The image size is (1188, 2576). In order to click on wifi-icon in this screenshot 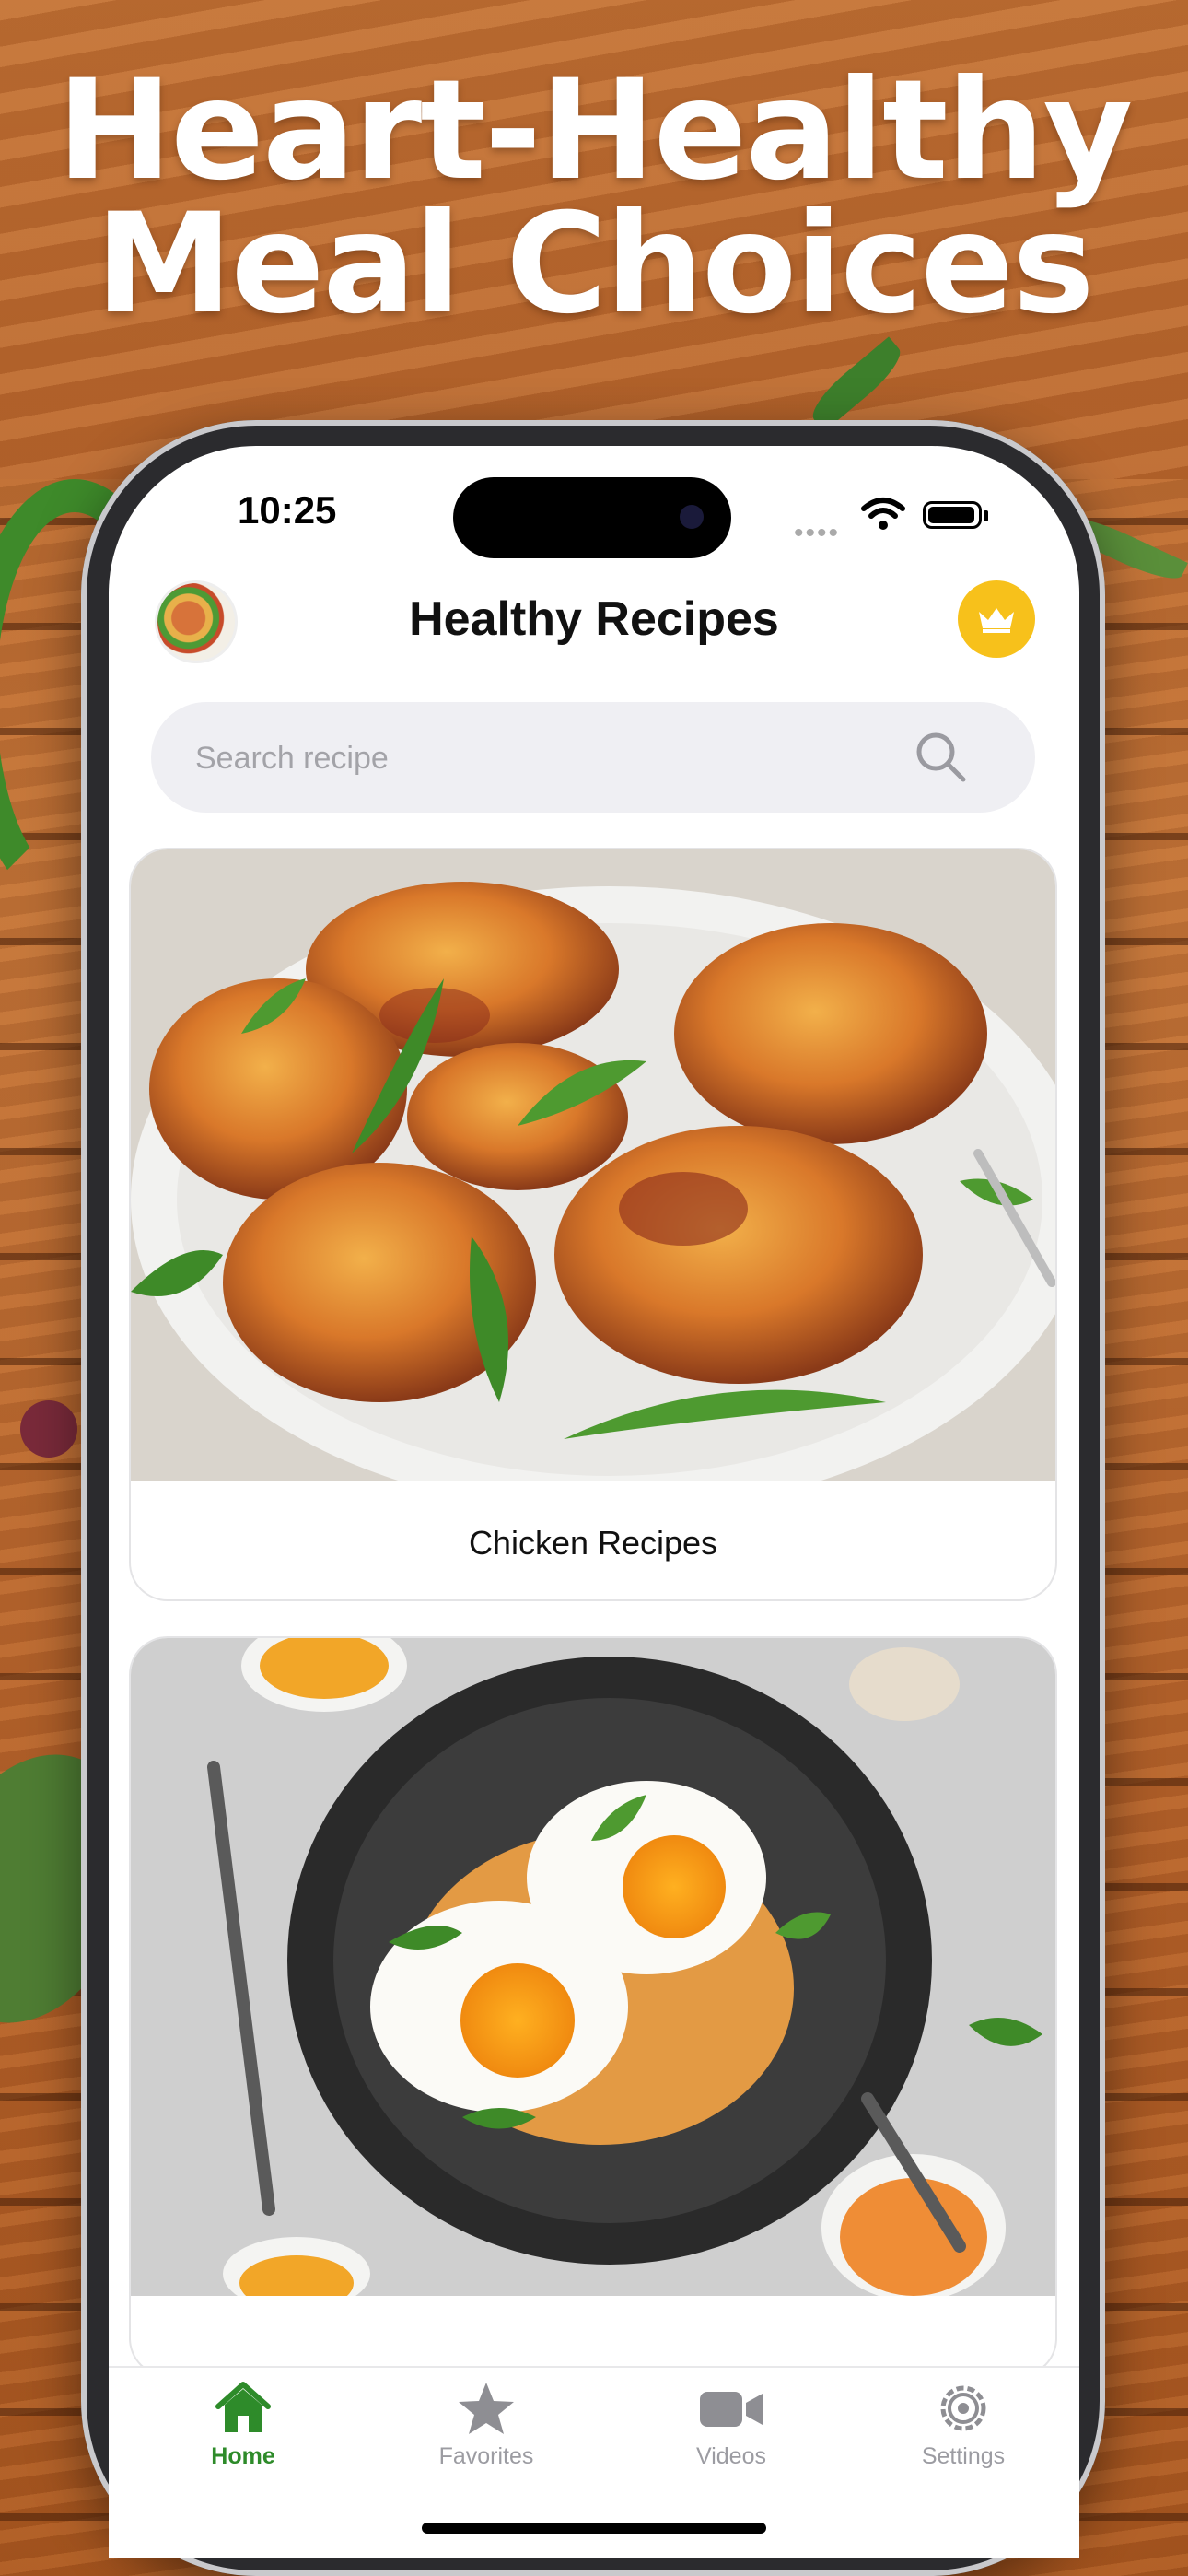, I will do `click(883, 514)`.